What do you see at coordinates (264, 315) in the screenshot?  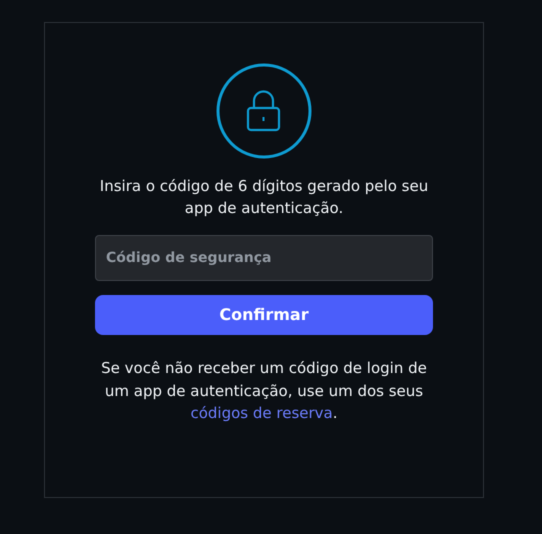 I see `confirm-button: Confirmar` at bounding box center [264, 315].